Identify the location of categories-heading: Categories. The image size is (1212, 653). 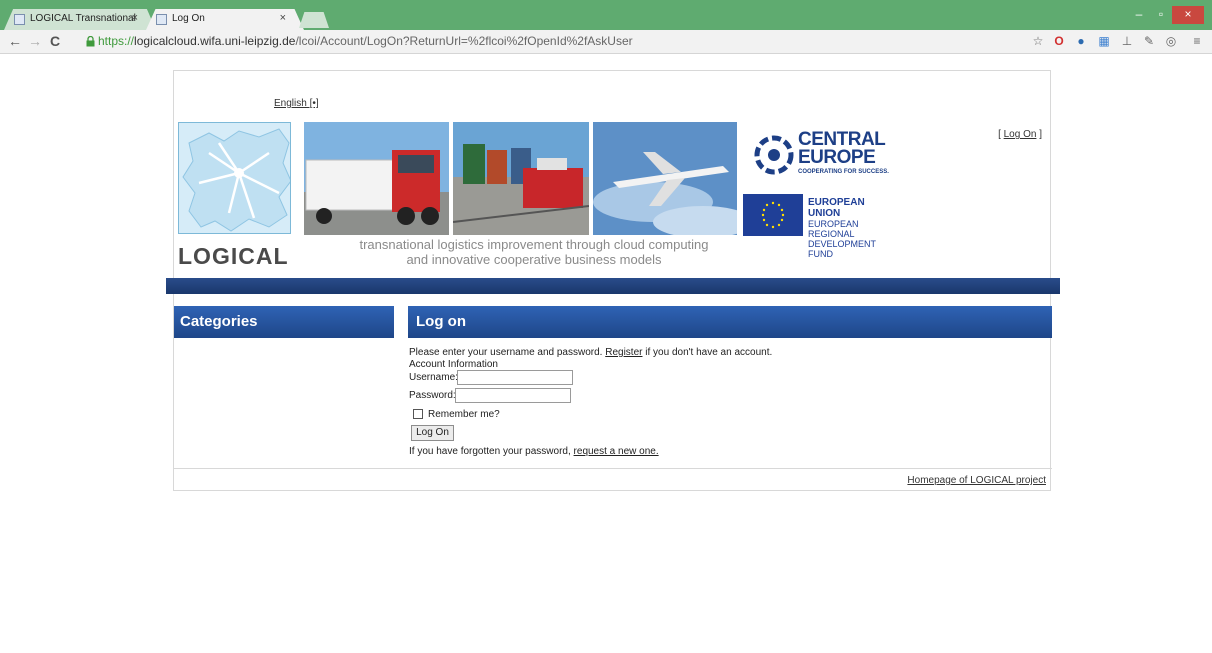
(284, 322).